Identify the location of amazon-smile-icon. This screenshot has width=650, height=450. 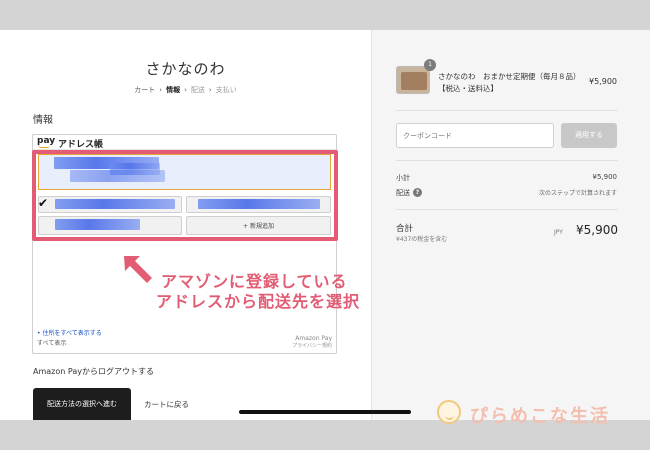
(44, 146).